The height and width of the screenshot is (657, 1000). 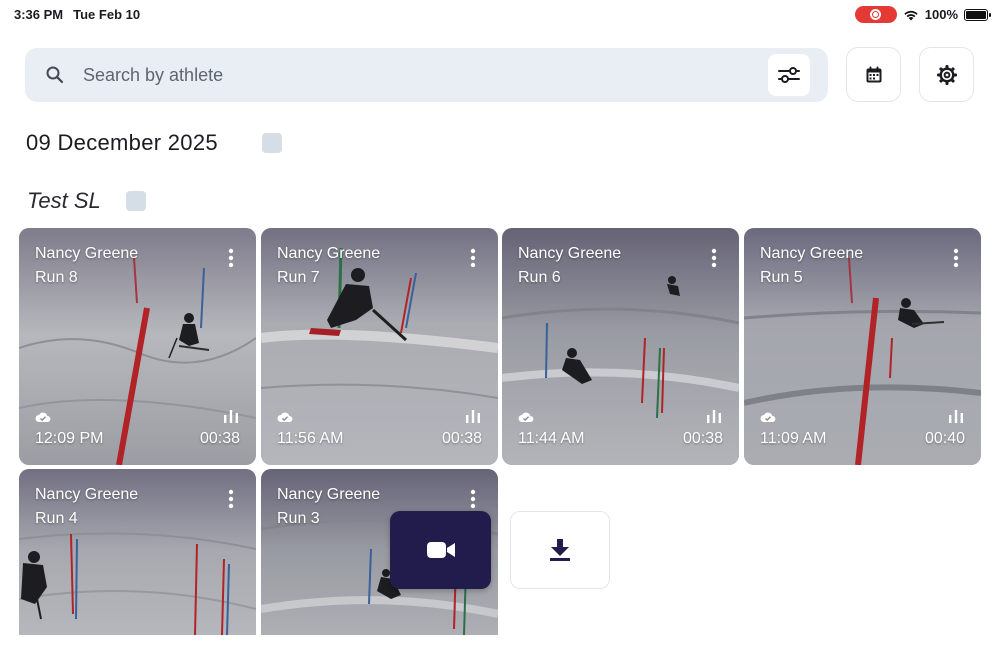 I want to click on session-title: Test SL, so click(x=64, y=200).